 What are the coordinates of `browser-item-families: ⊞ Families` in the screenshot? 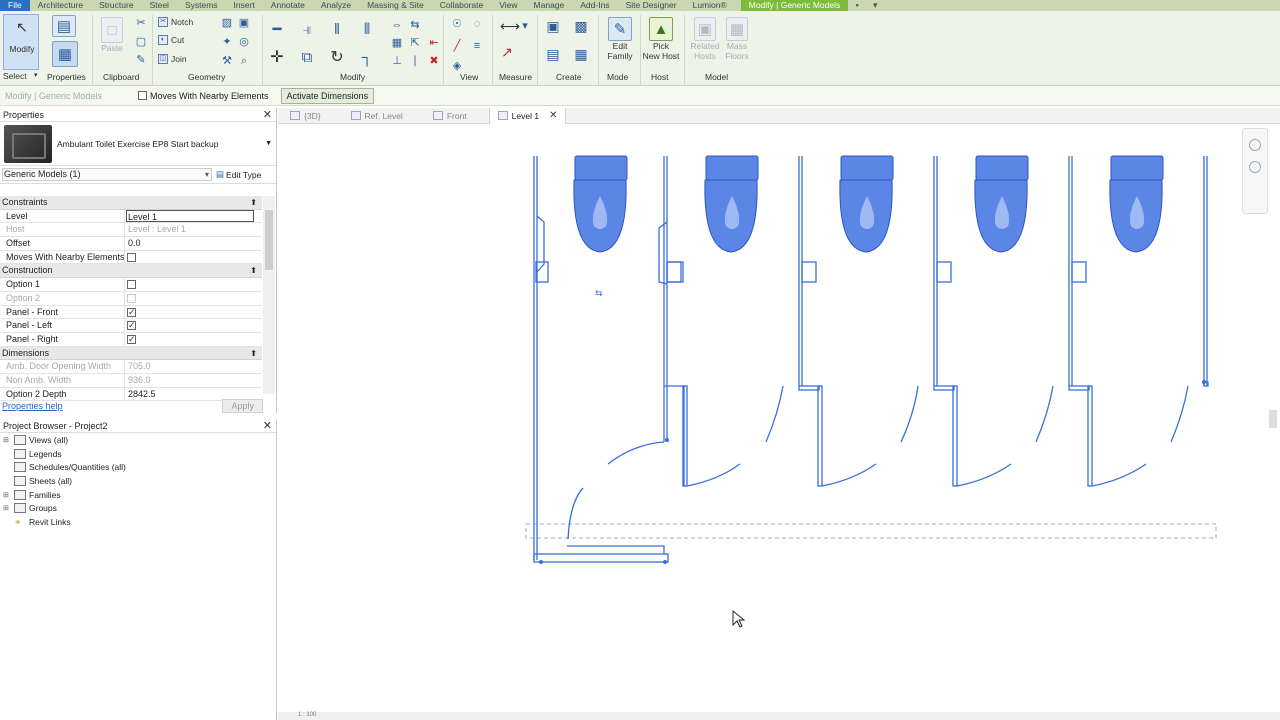 It's located at (138, 495).